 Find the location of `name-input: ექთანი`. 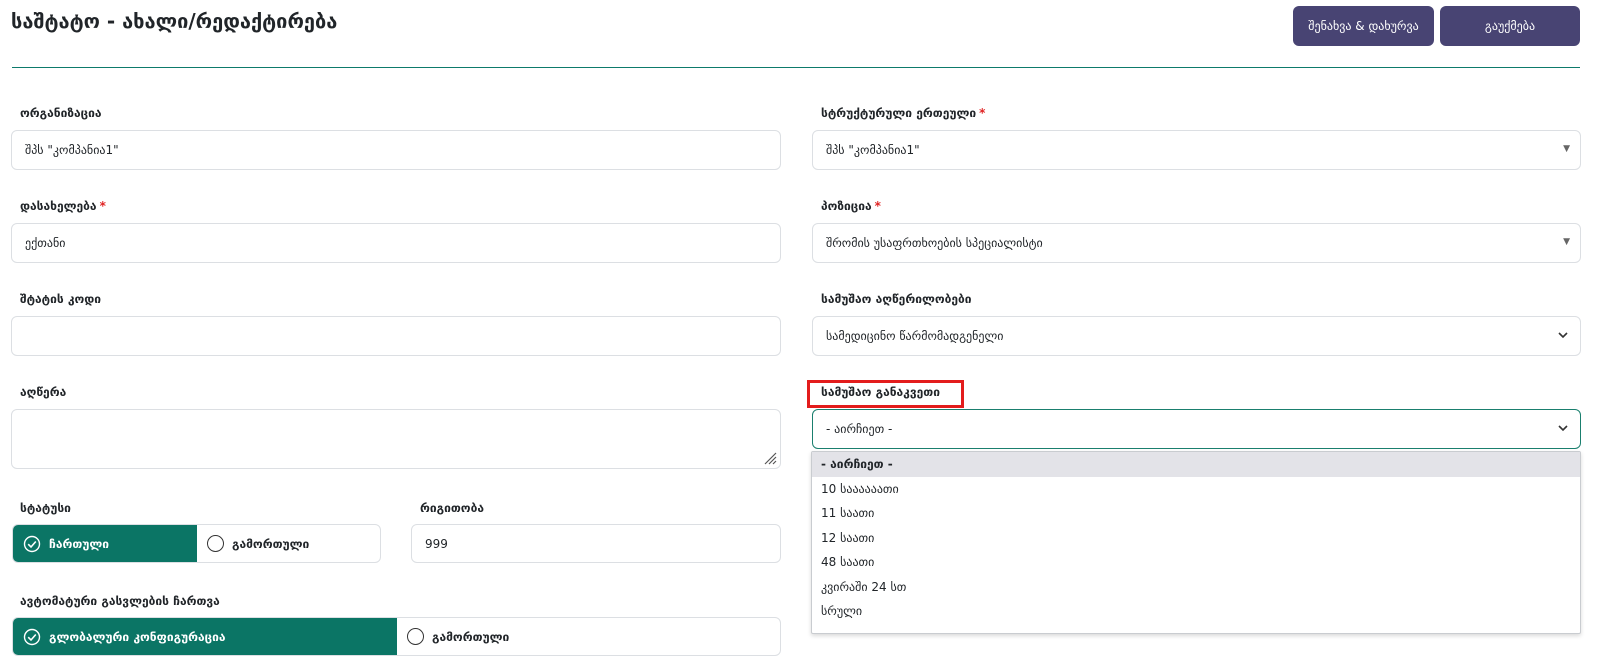

name-input: ექთანი is located at coordinates (396, 243).